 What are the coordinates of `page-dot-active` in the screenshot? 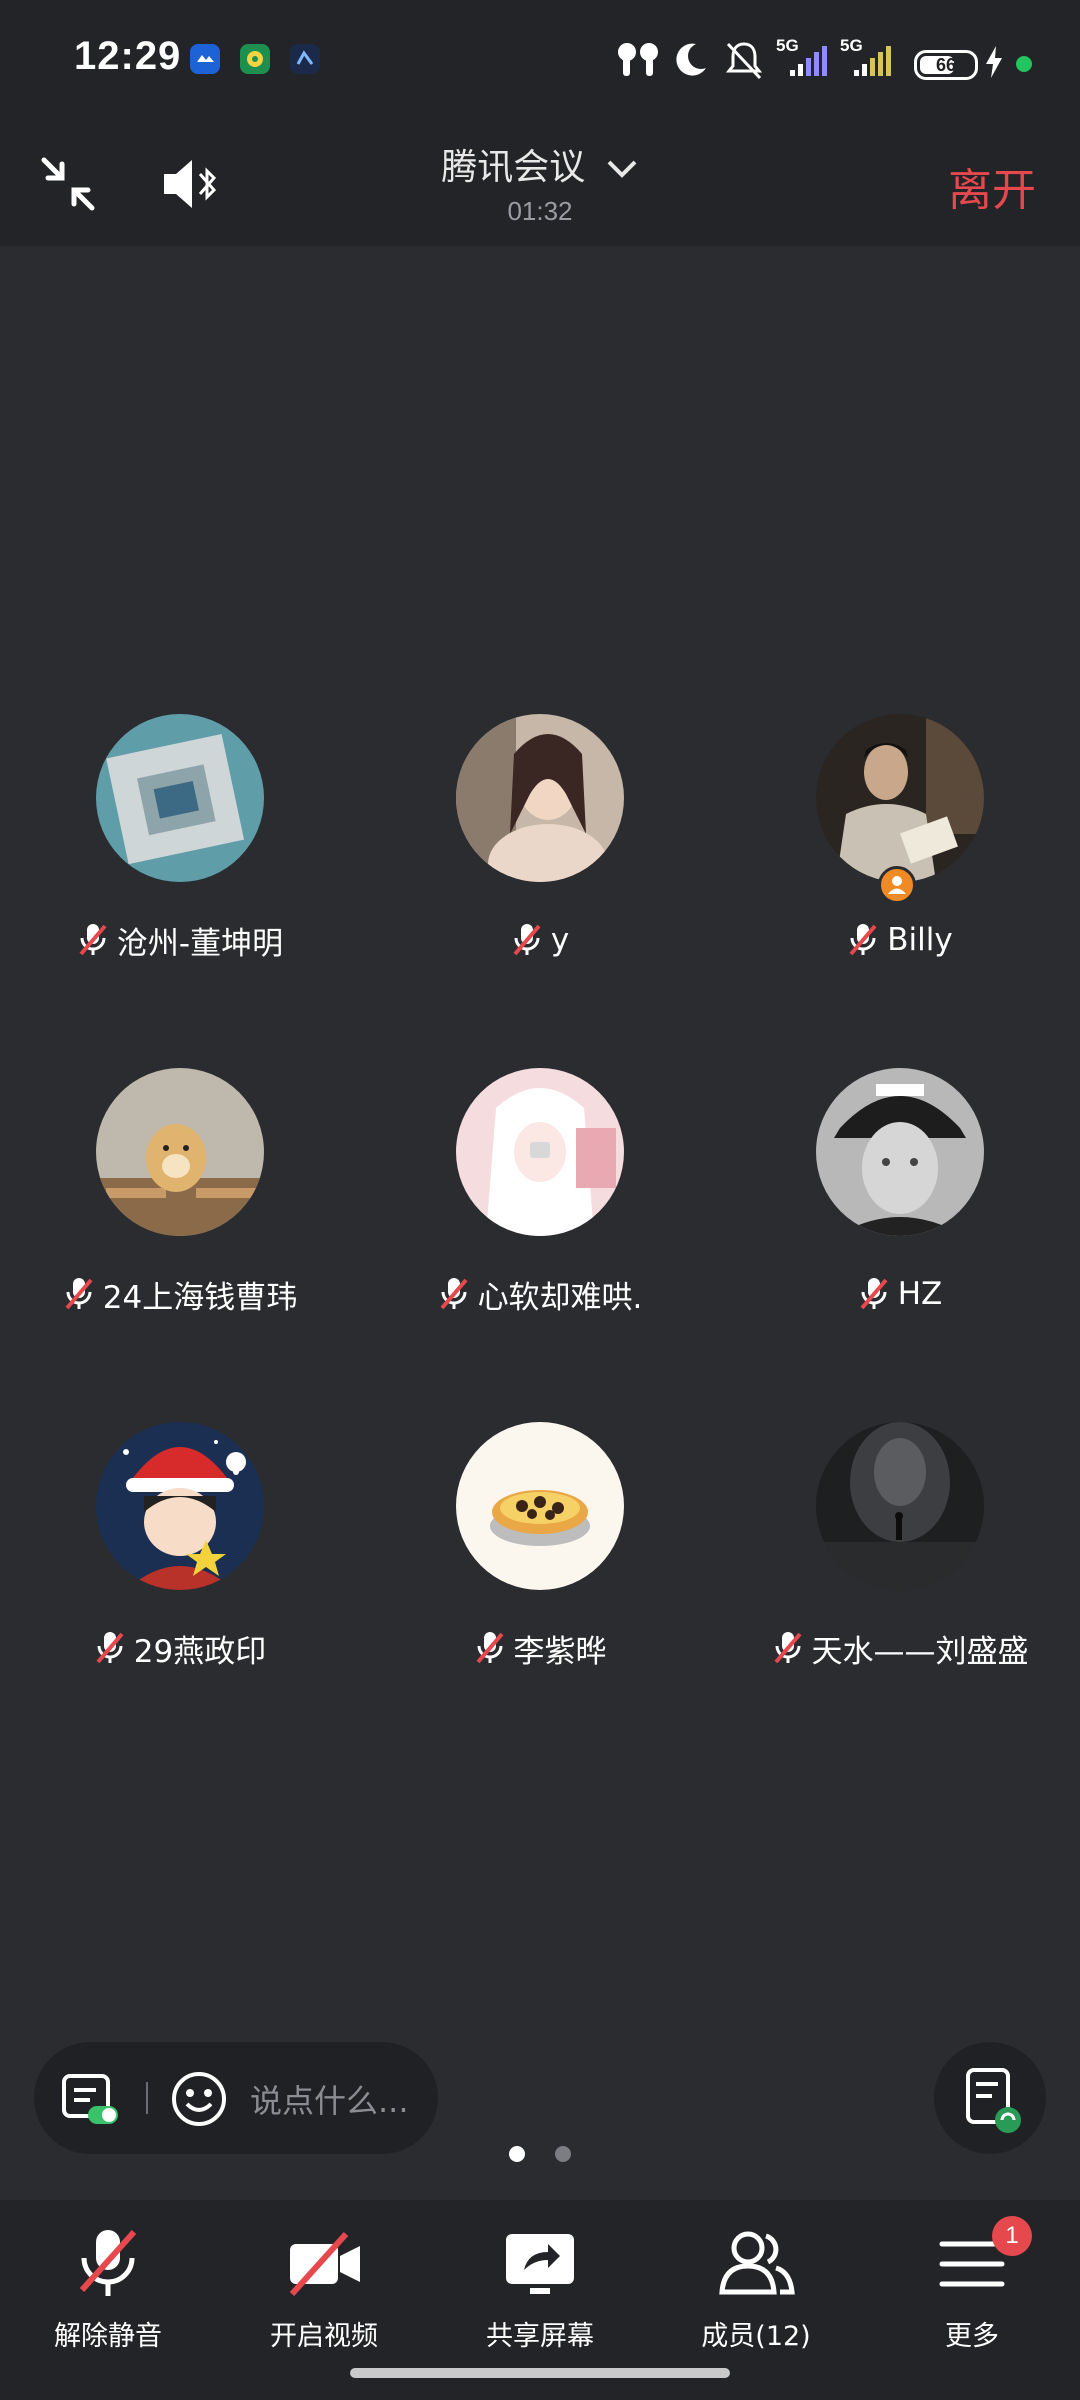 It's located at (517, 2154).